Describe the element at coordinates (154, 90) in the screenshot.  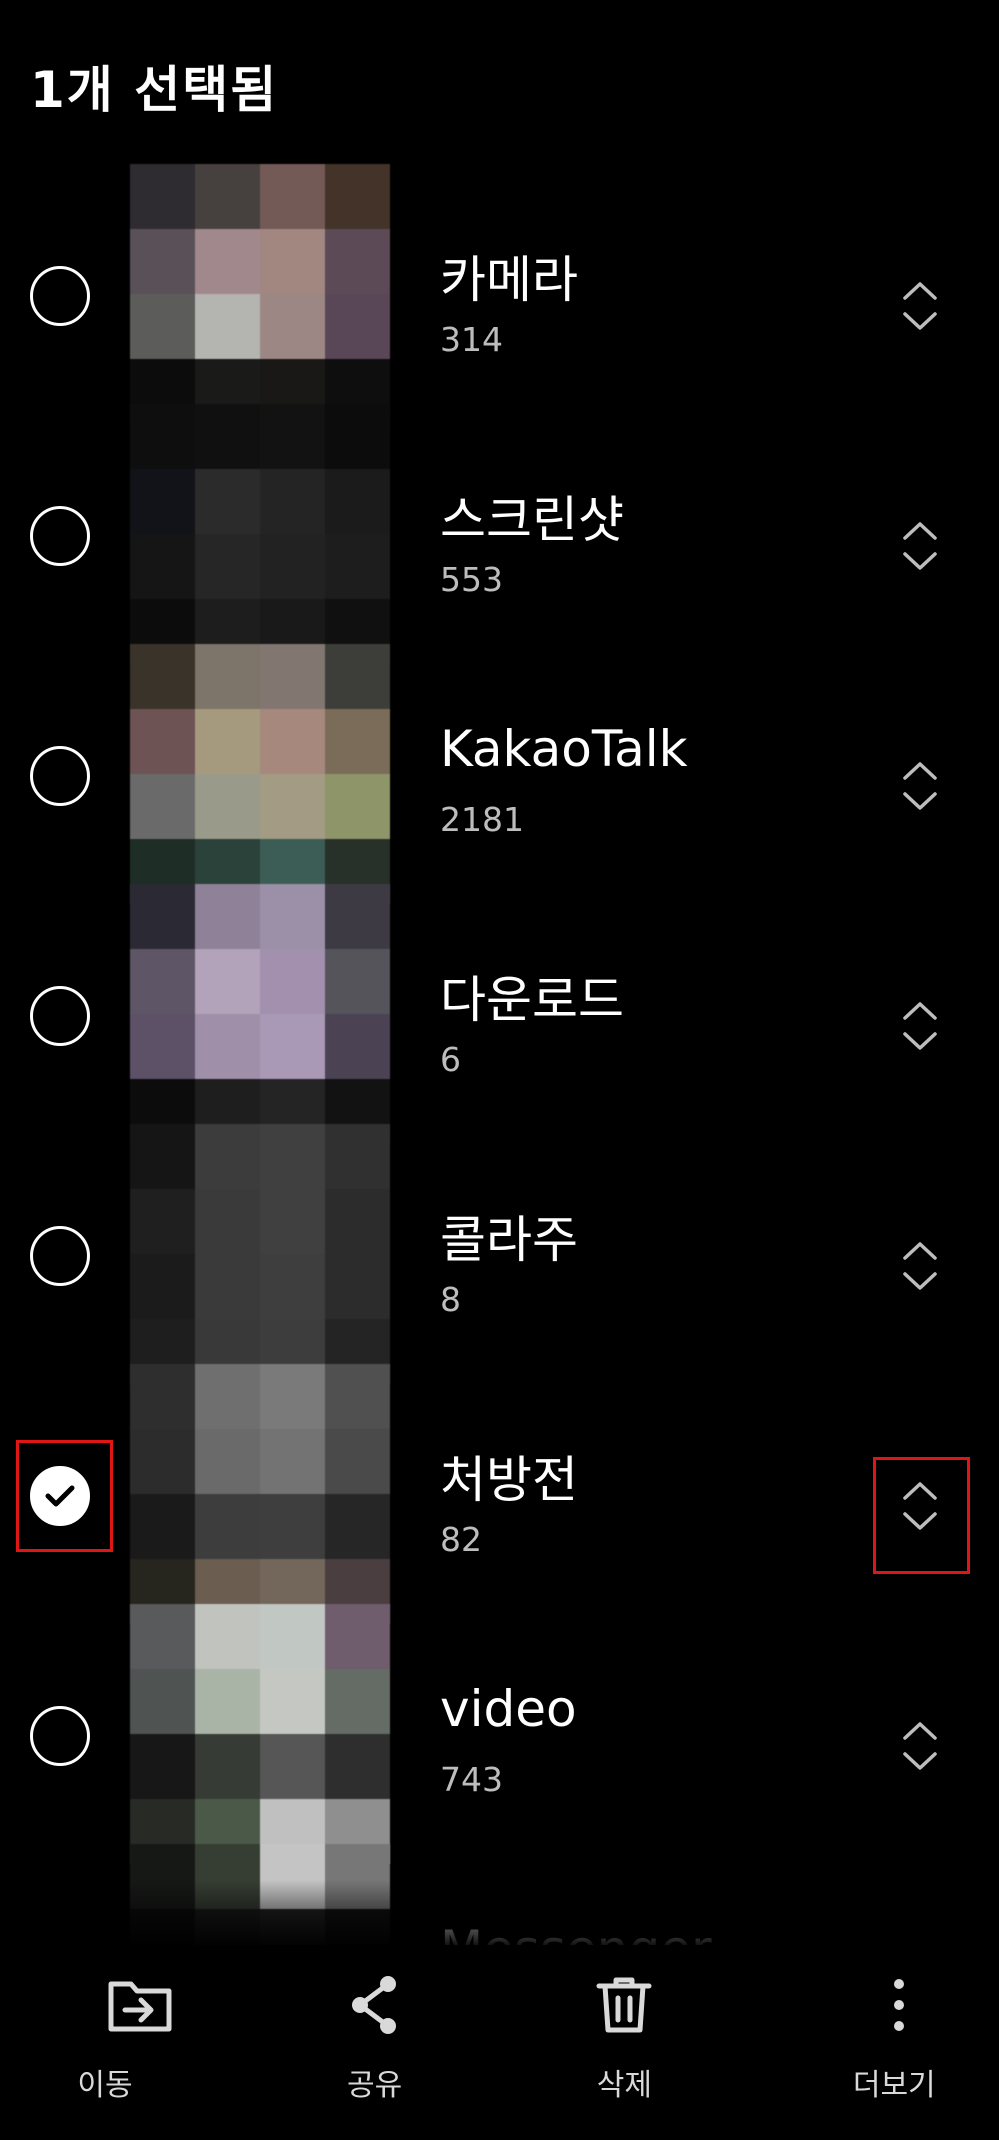
I see `page-title: 1개 선택됨` at that location.